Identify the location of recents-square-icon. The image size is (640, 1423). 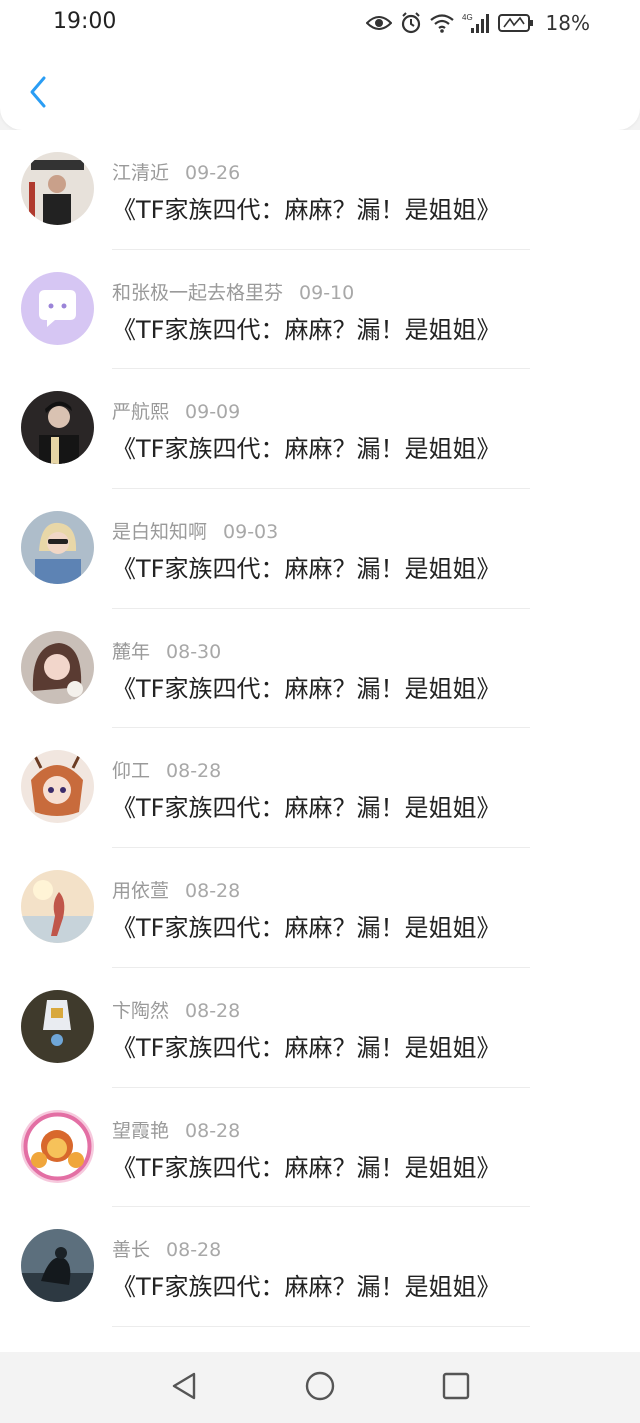
(456, 1388).